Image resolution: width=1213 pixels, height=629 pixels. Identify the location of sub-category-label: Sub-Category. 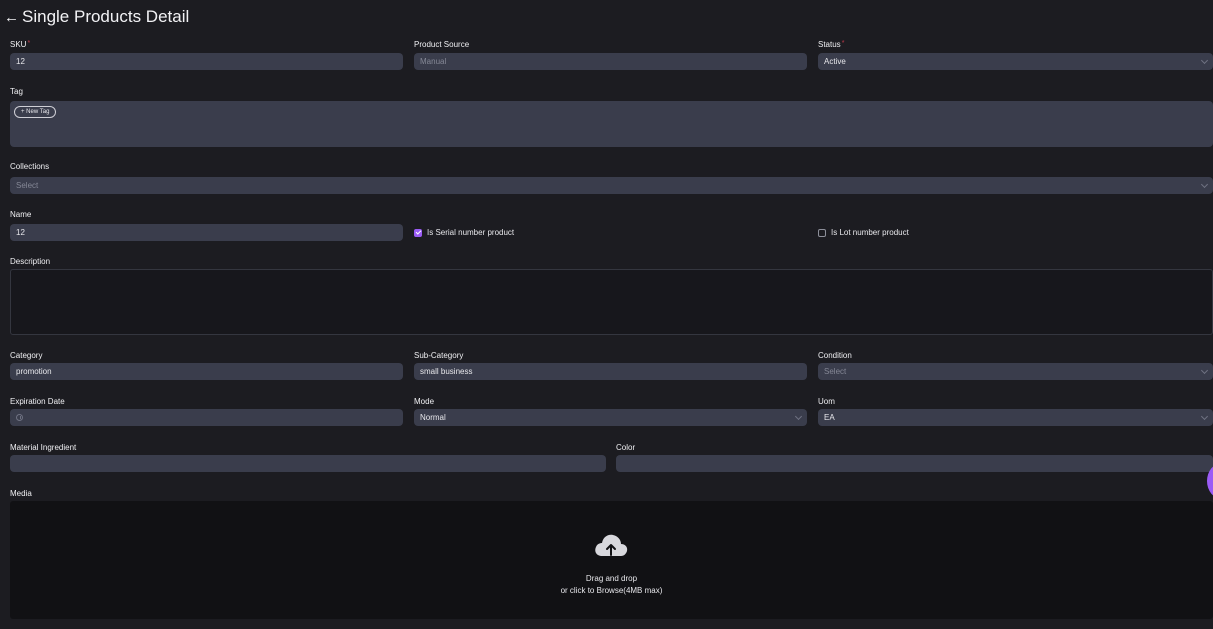
(439, 355).